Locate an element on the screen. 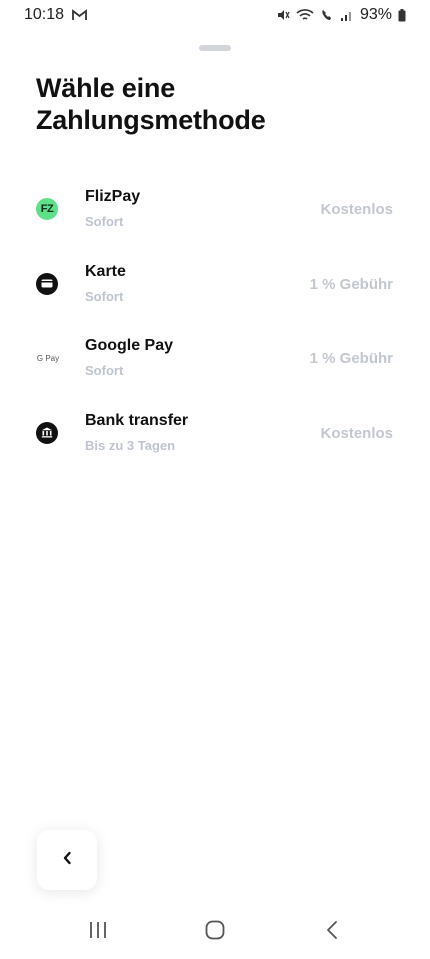  home-button is located at coordinates (215, 932).